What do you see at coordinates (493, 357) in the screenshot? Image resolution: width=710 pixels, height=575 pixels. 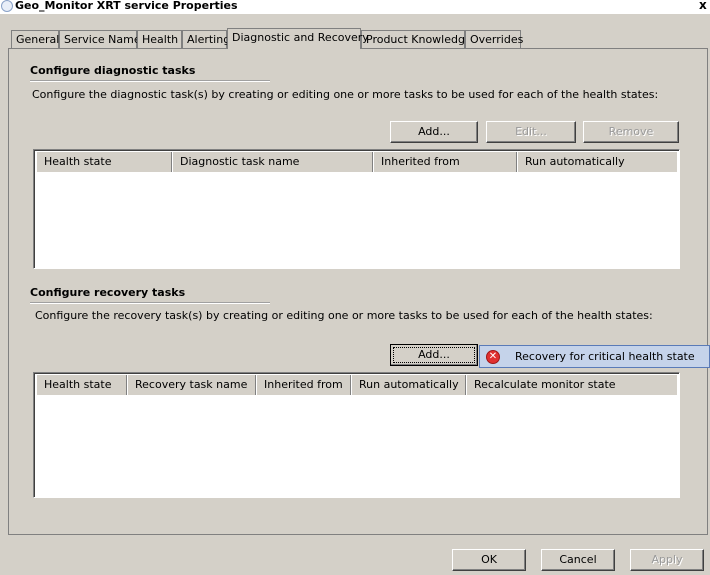 I see `error-icon: ✕` at bounding box center [493, 357].